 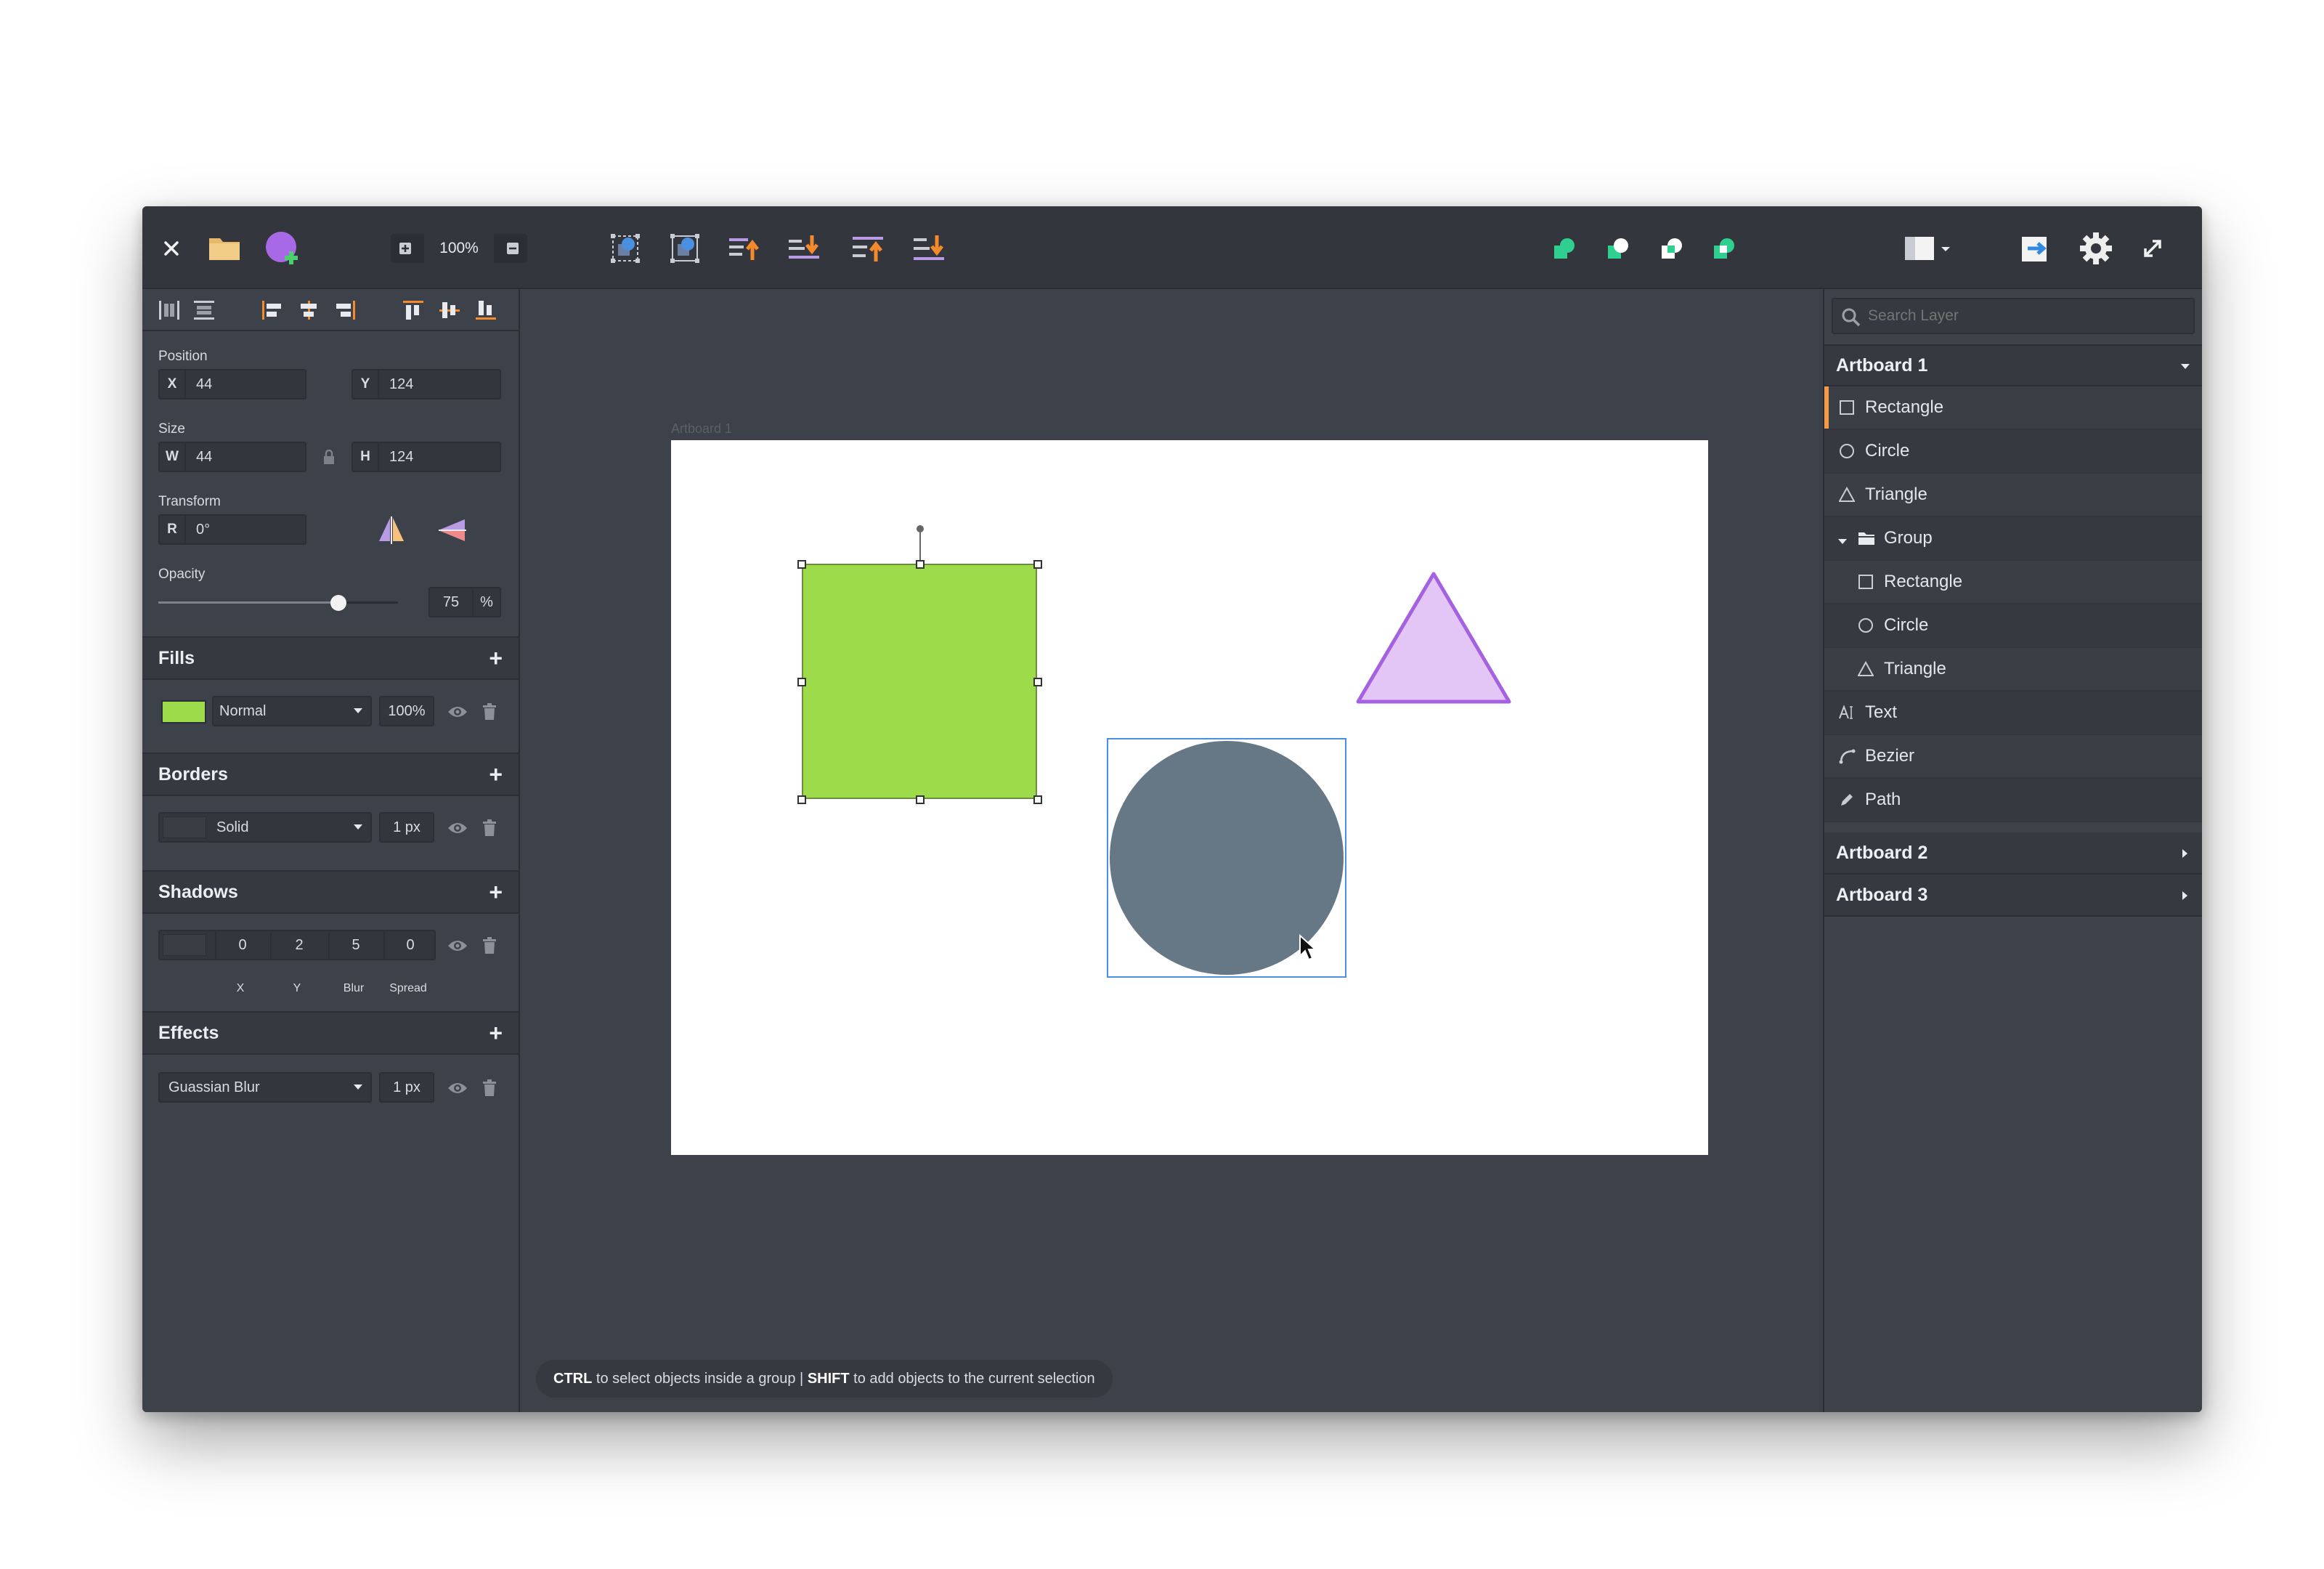 I want to click on width-field: W 44, so click(x=232, y=457).